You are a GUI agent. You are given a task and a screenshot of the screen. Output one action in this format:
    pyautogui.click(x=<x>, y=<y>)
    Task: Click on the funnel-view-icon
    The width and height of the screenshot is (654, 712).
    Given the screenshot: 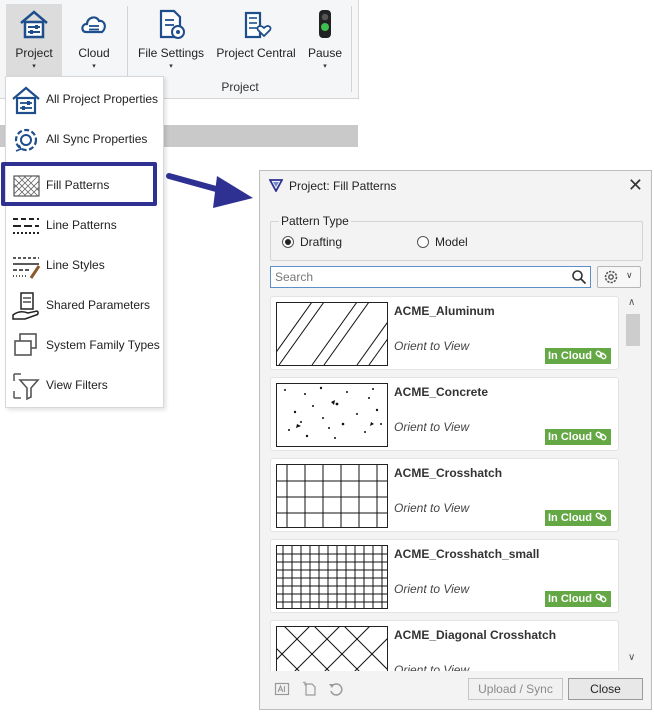 What is the action you would take?
    pyautogui.click(x=26, y=387)
    